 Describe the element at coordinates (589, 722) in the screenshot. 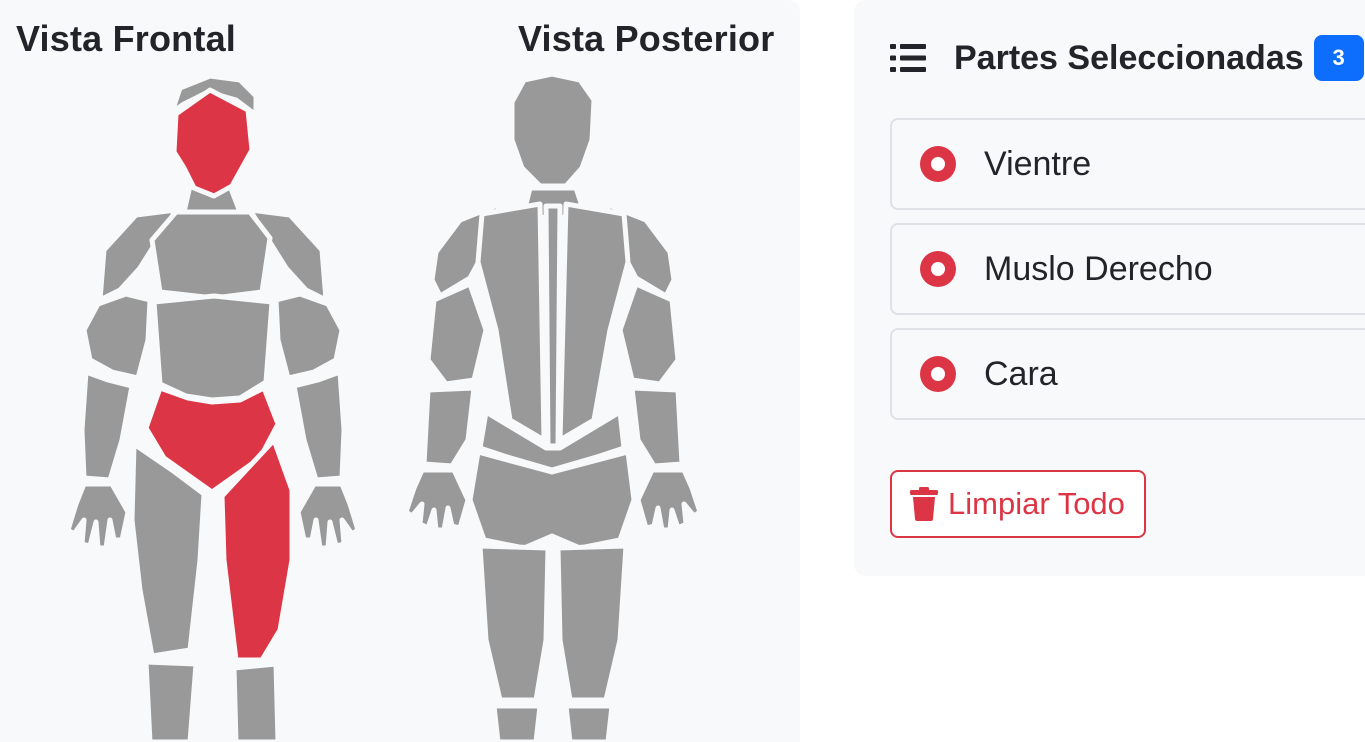

I see `back-part-calf-right` at that location.